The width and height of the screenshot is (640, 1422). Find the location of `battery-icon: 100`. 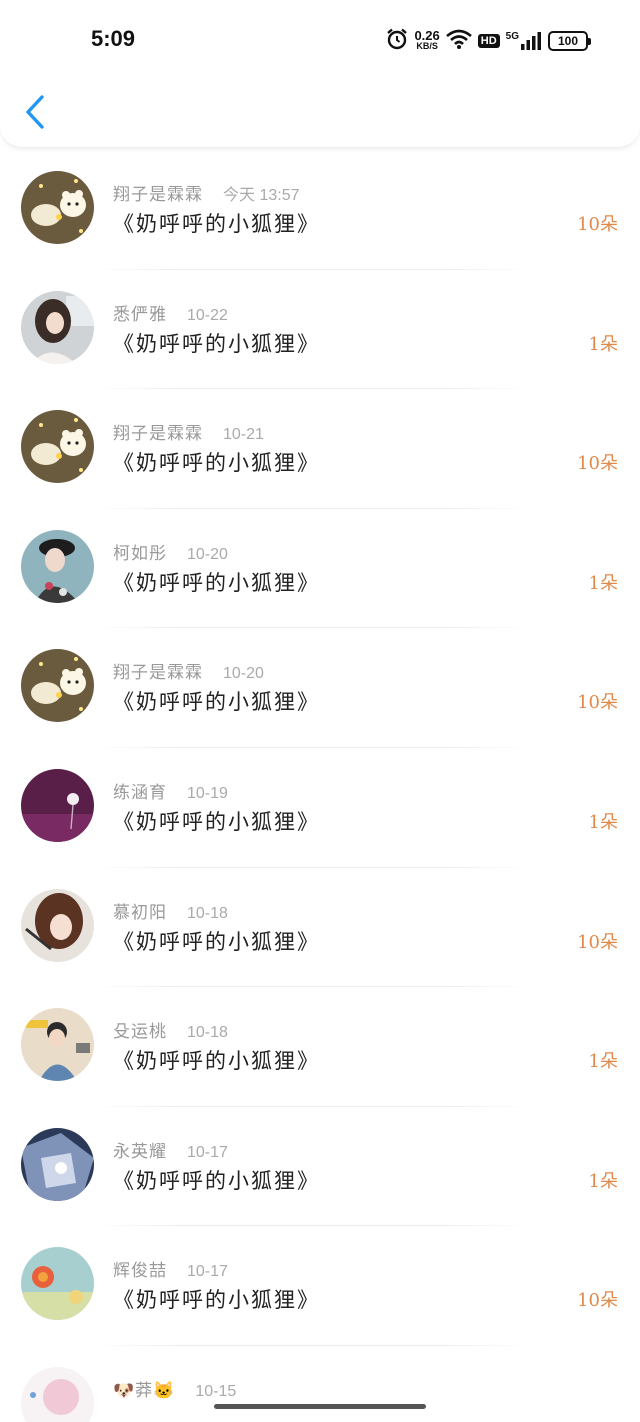

battery-icon: 100 is located at coordinates (569, 41).